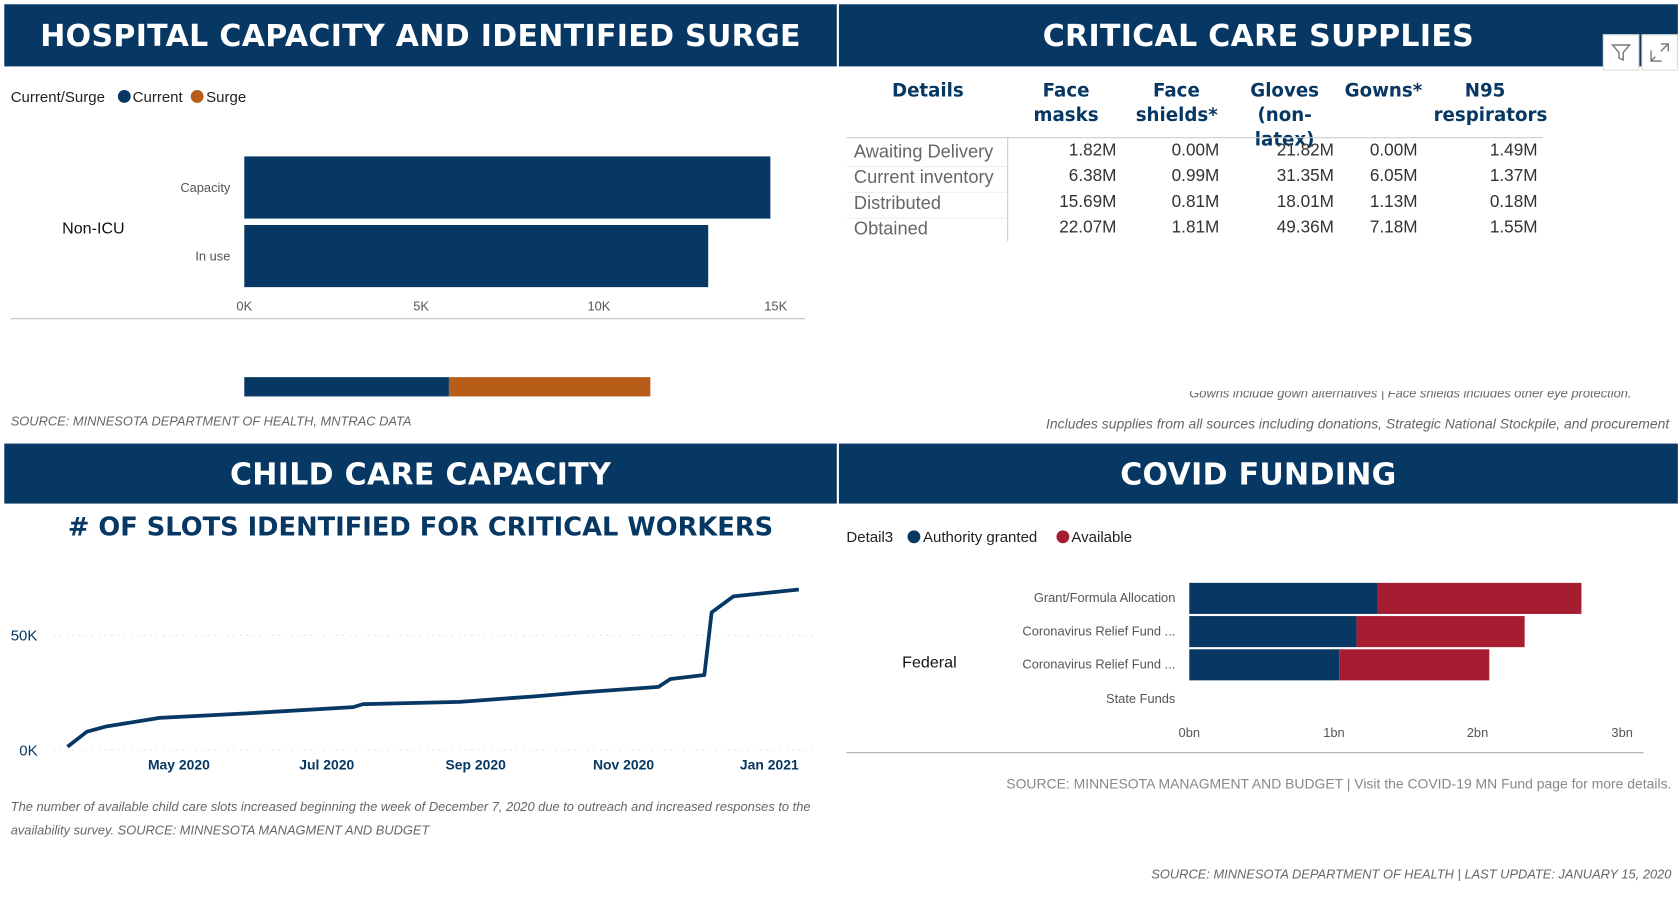  Describe the element at coordinates (897, 203) in the screenshot. I see `table-cell: Distributed` at that location.